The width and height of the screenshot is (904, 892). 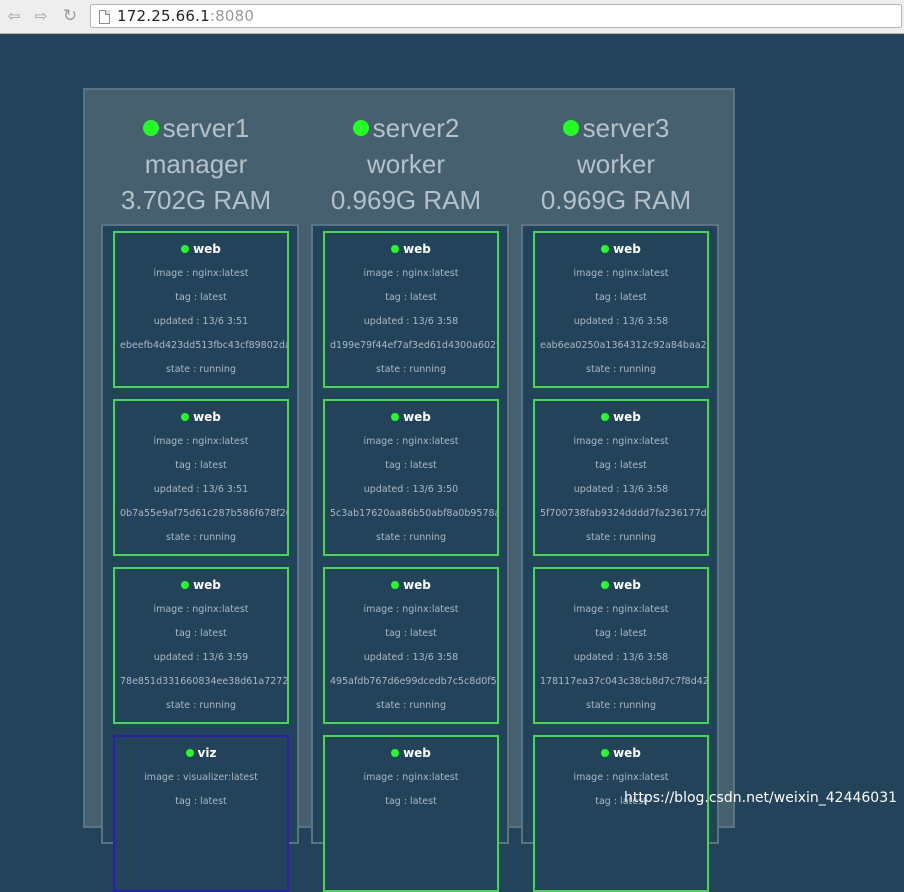 What do you see at coordinates (623, 345) in the screenshot?
I see `task-id: eab6ea0250a1364312c92a84baa2` at bounding box center [623, 345].